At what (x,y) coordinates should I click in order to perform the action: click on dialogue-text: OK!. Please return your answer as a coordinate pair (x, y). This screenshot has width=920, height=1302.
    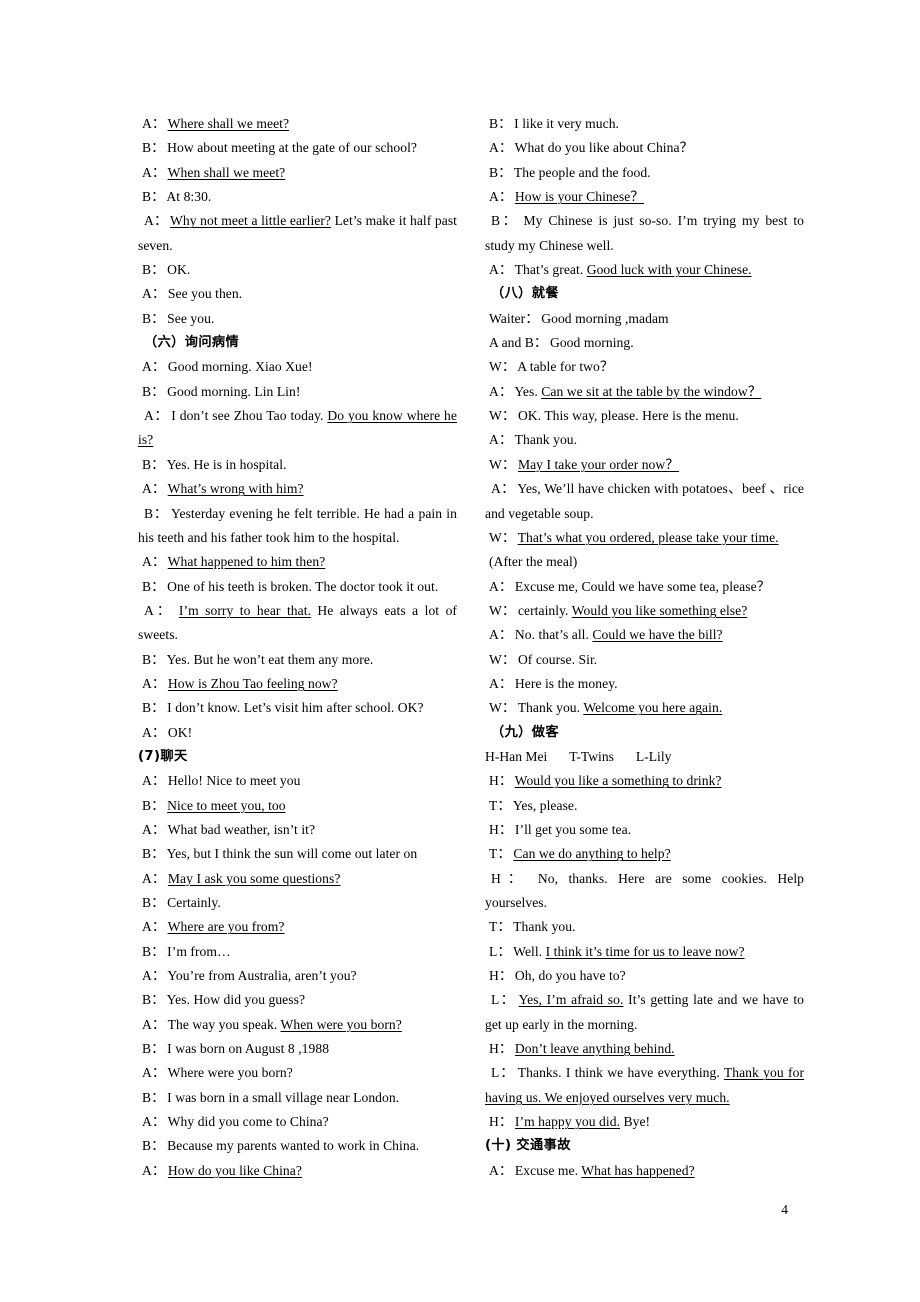
    Looking at the image, I should click on (180, 732).